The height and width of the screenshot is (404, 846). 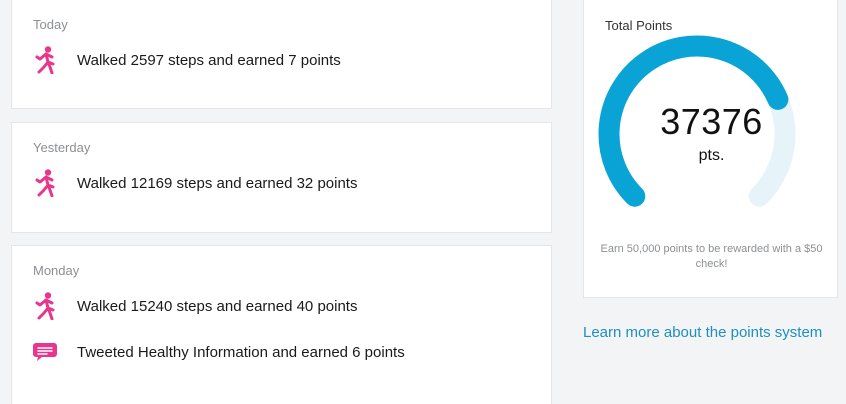 I want to click on activity-text: Walked 15240 steps and earned 40 points, so click(x=217, y=306).